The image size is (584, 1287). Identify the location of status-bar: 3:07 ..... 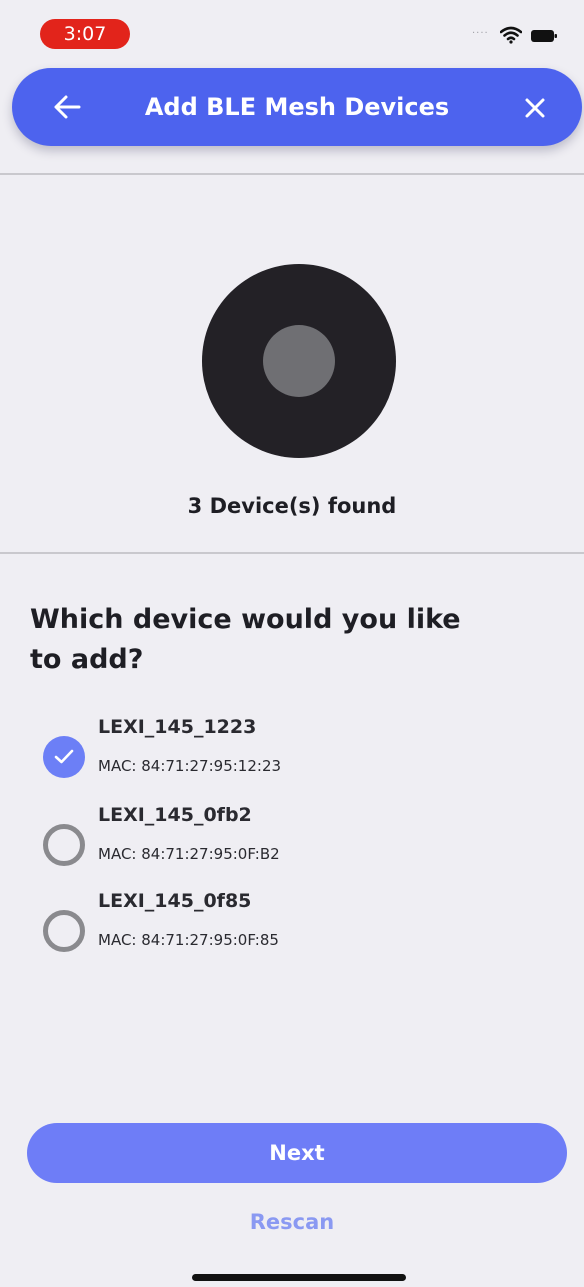
(292, 31).